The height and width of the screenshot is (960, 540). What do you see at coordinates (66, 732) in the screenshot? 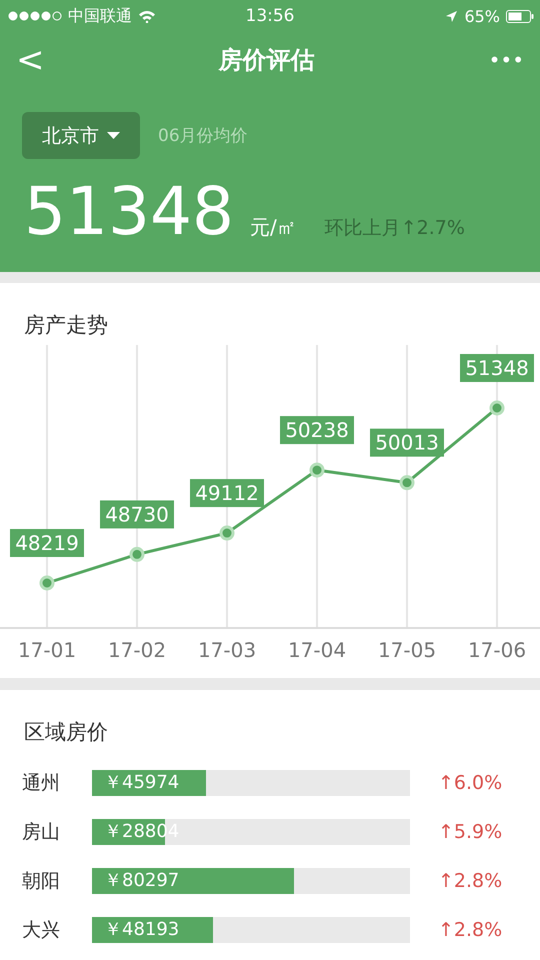
I see `section-title: 区域房价` at bounding box center [66, 732].